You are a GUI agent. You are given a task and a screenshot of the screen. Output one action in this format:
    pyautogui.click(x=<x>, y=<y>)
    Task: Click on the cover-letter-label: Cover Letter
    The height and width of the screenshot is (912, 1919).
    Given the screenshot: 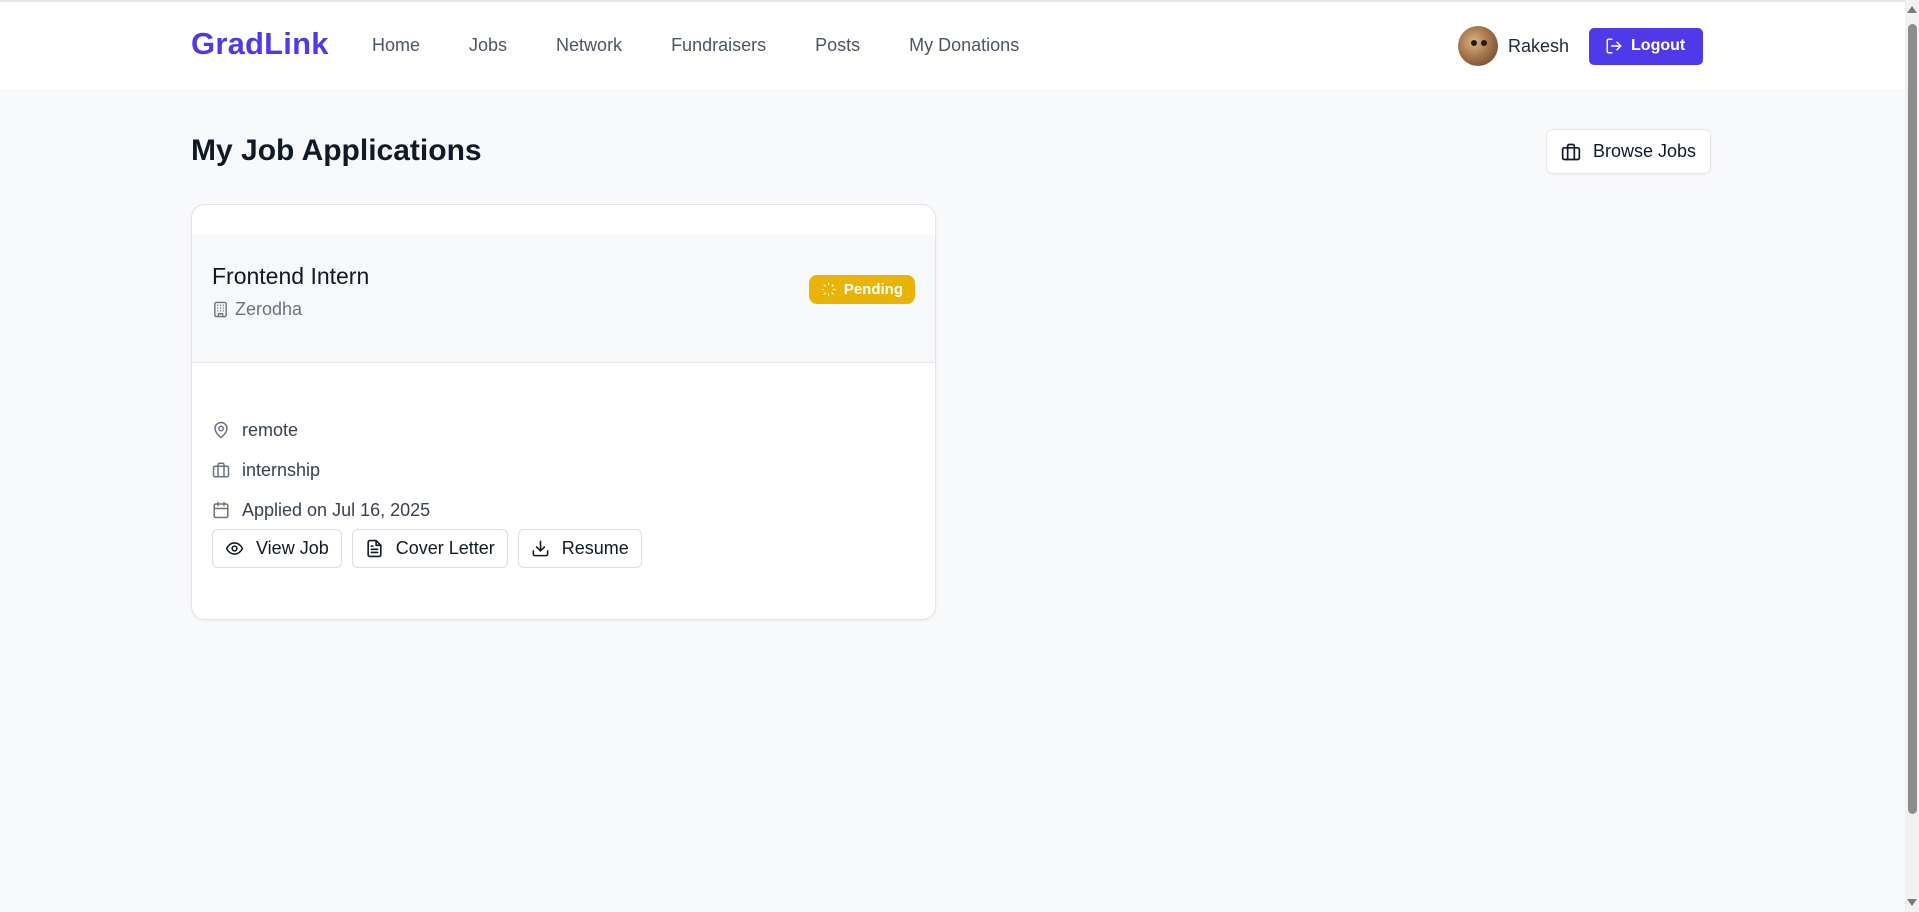 What is the action you would take?
    pyautogui.click(x=445, y=548)
    